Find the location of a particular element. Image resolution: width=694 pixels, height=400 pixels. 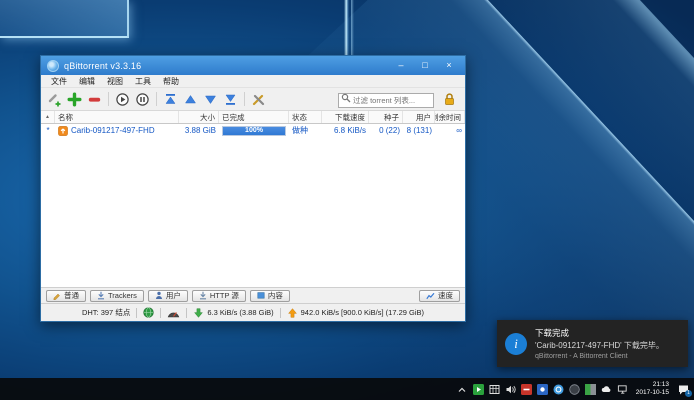

global-upload: 942.0 KiB/s [900.0 KiB/s] (17.29 GiB) is located at coordinates (355, 313).